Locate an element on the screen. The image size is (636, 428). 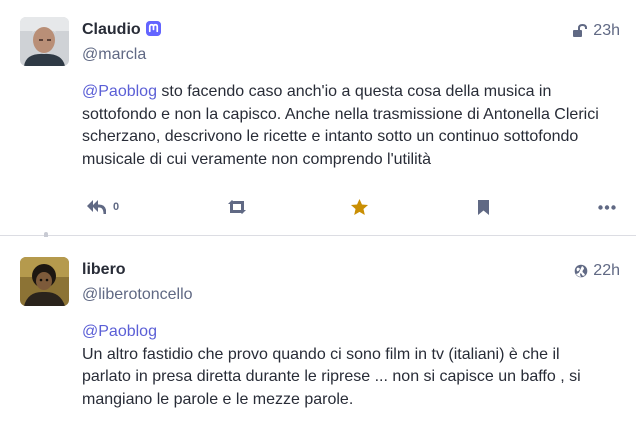
display-name-text: Claudio is located at coordinates (111, 29).